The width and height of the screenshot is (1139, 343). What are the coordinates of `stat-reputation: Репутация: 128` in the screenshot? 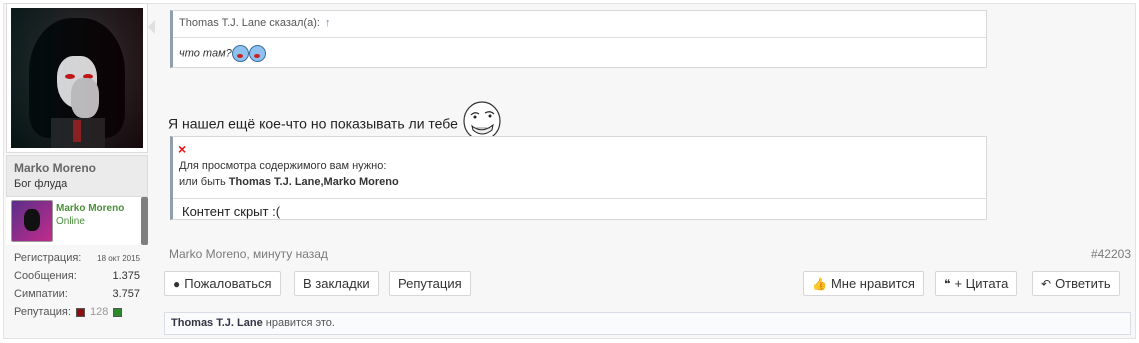 It's located at (77, 312).